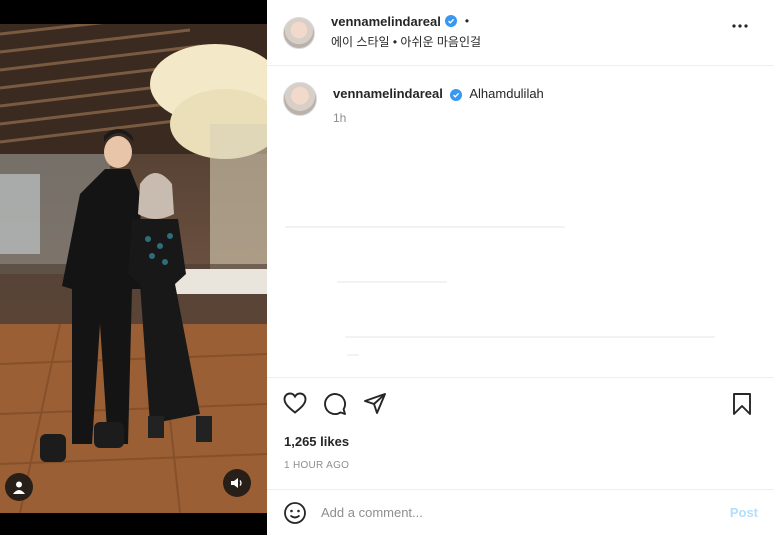 This screenshot has width=774, height=535. Describe the element at coordinates (740, 26) in the screenshot. I see `more-options-icon` at that location.